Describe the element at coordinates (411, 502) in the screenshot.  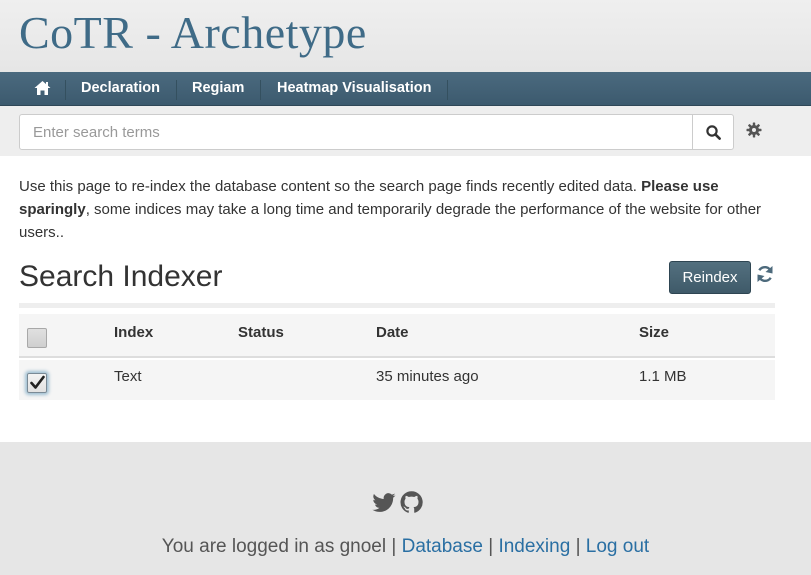
I see `github-icon` at that location.